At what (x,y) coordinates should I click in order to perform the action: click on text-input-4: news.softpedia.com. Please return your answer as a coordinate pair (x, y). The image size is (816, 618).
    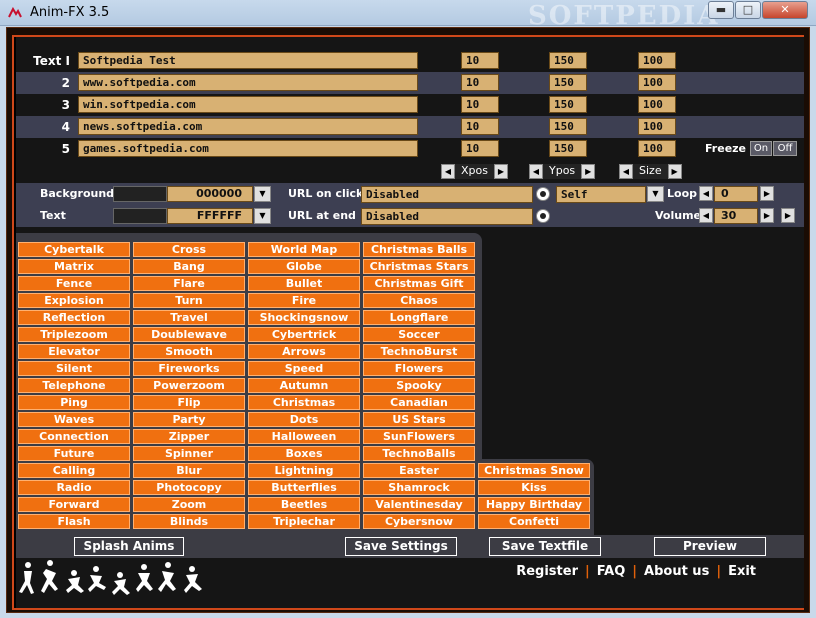
    Looking at the image, I should click on (248, 126).